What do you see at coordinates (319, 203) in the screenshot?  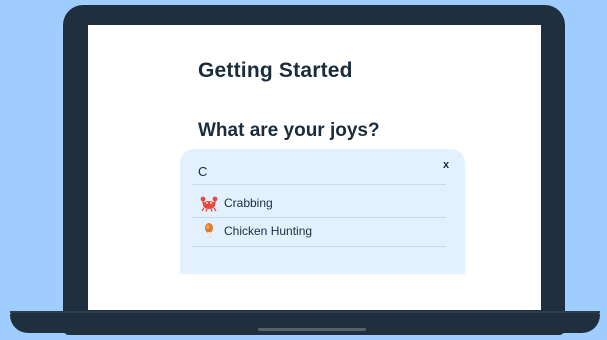 I see `result-item-crabbing: Crabbing` at bounding box center [319, 203].